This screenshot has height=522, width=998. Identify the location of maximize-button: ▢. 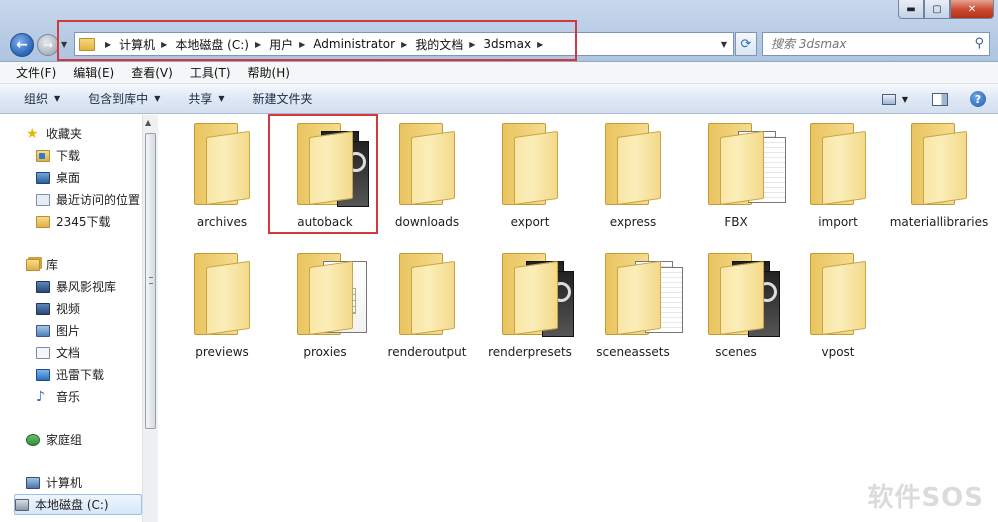
(937, 9).